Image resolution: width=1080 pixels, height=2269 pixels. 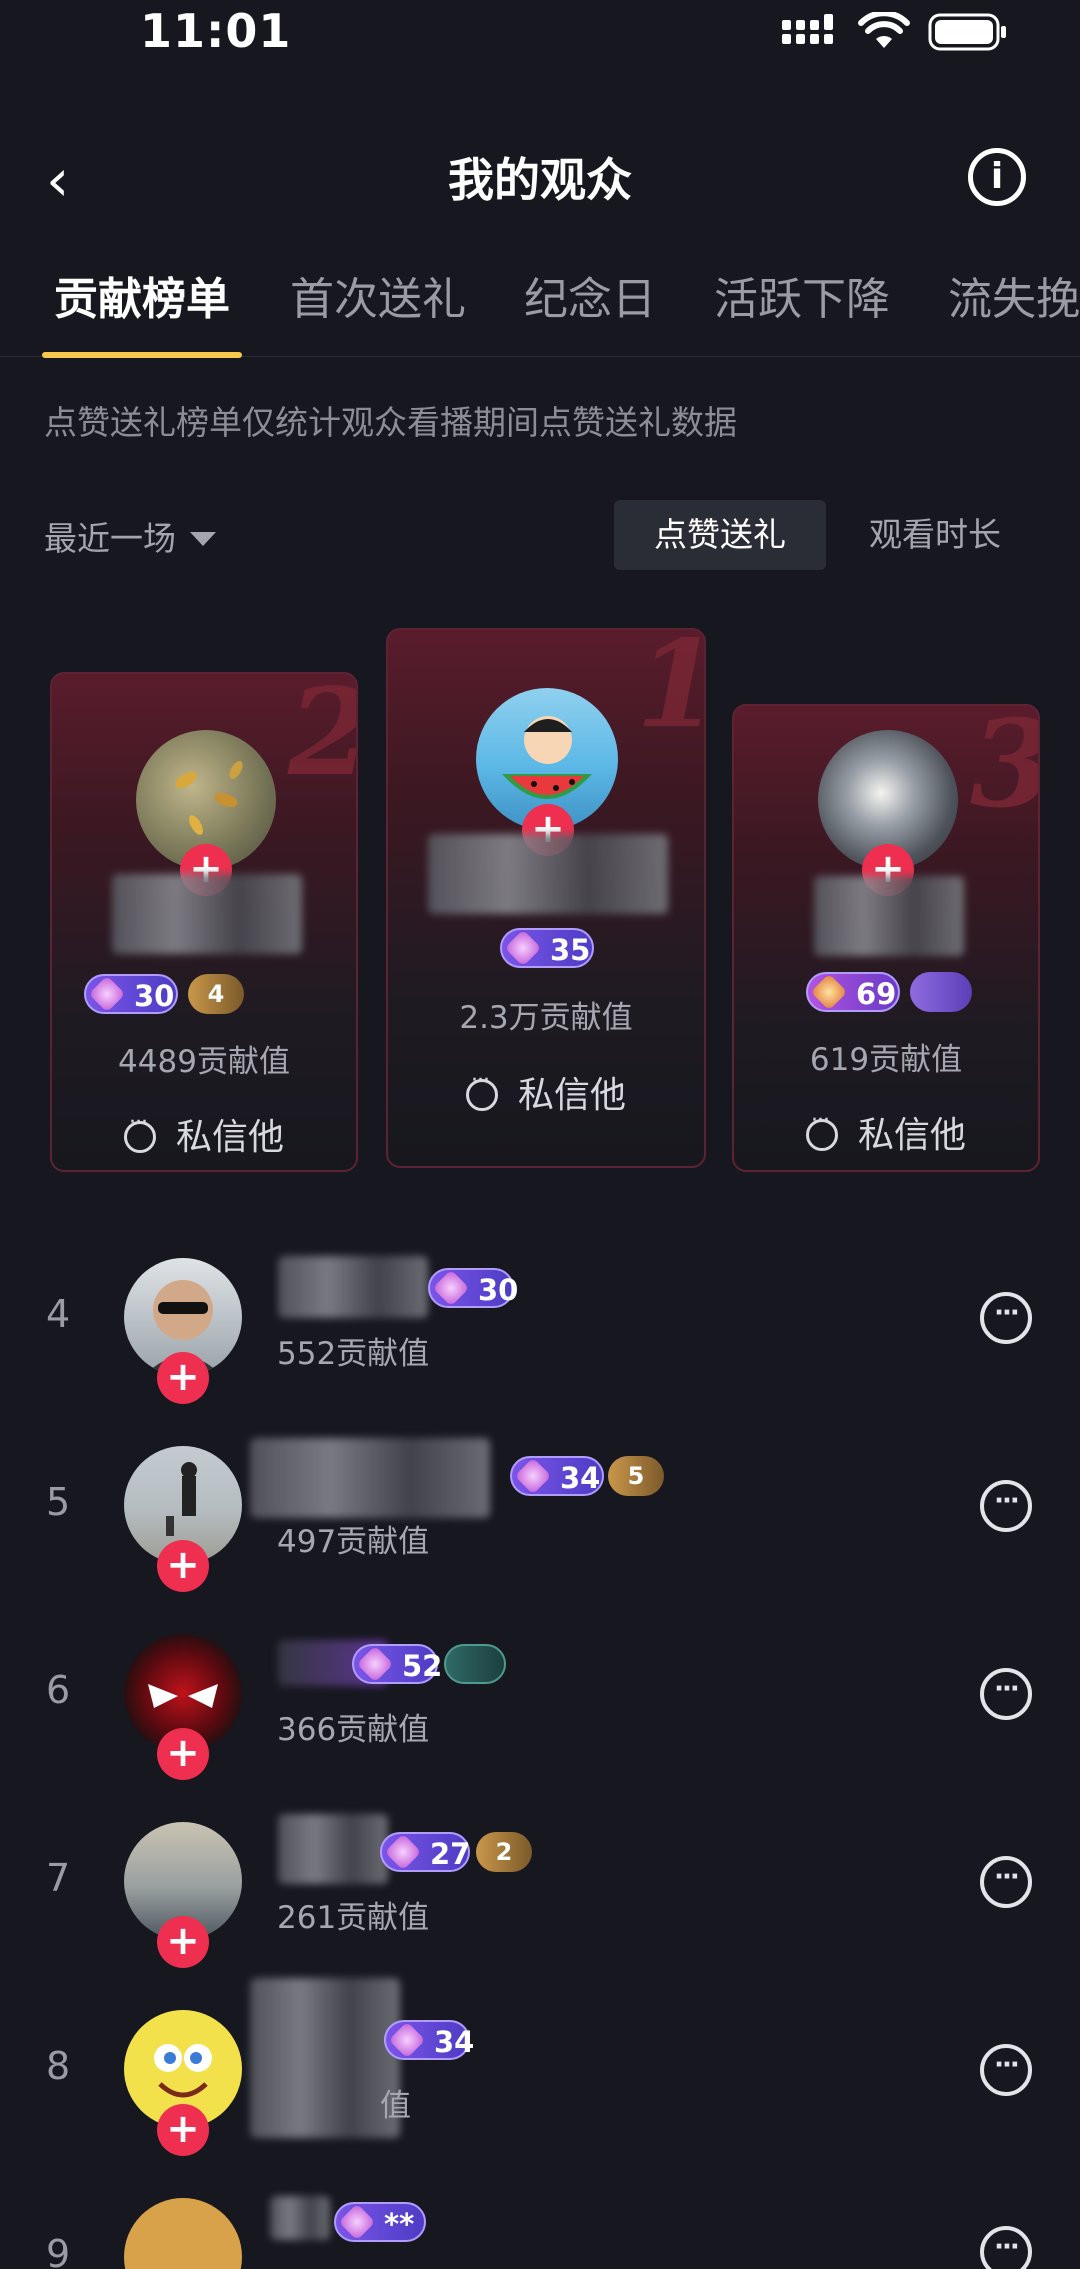 I want to click on segment-likes-gifts: 点赞送礼, so click(x=720, y=535).